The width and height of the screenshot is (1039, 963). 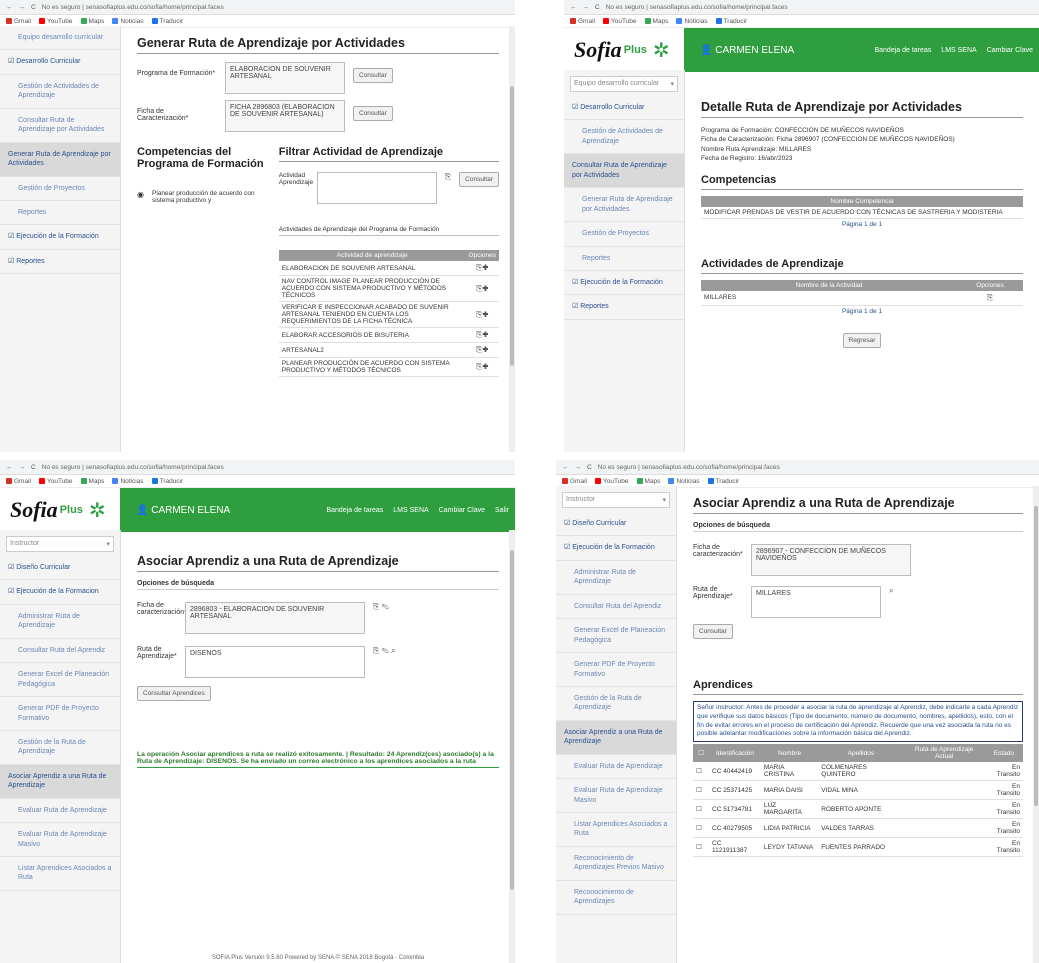 I want to click on clear-icon: ⎘, so click(x=448, y=177).